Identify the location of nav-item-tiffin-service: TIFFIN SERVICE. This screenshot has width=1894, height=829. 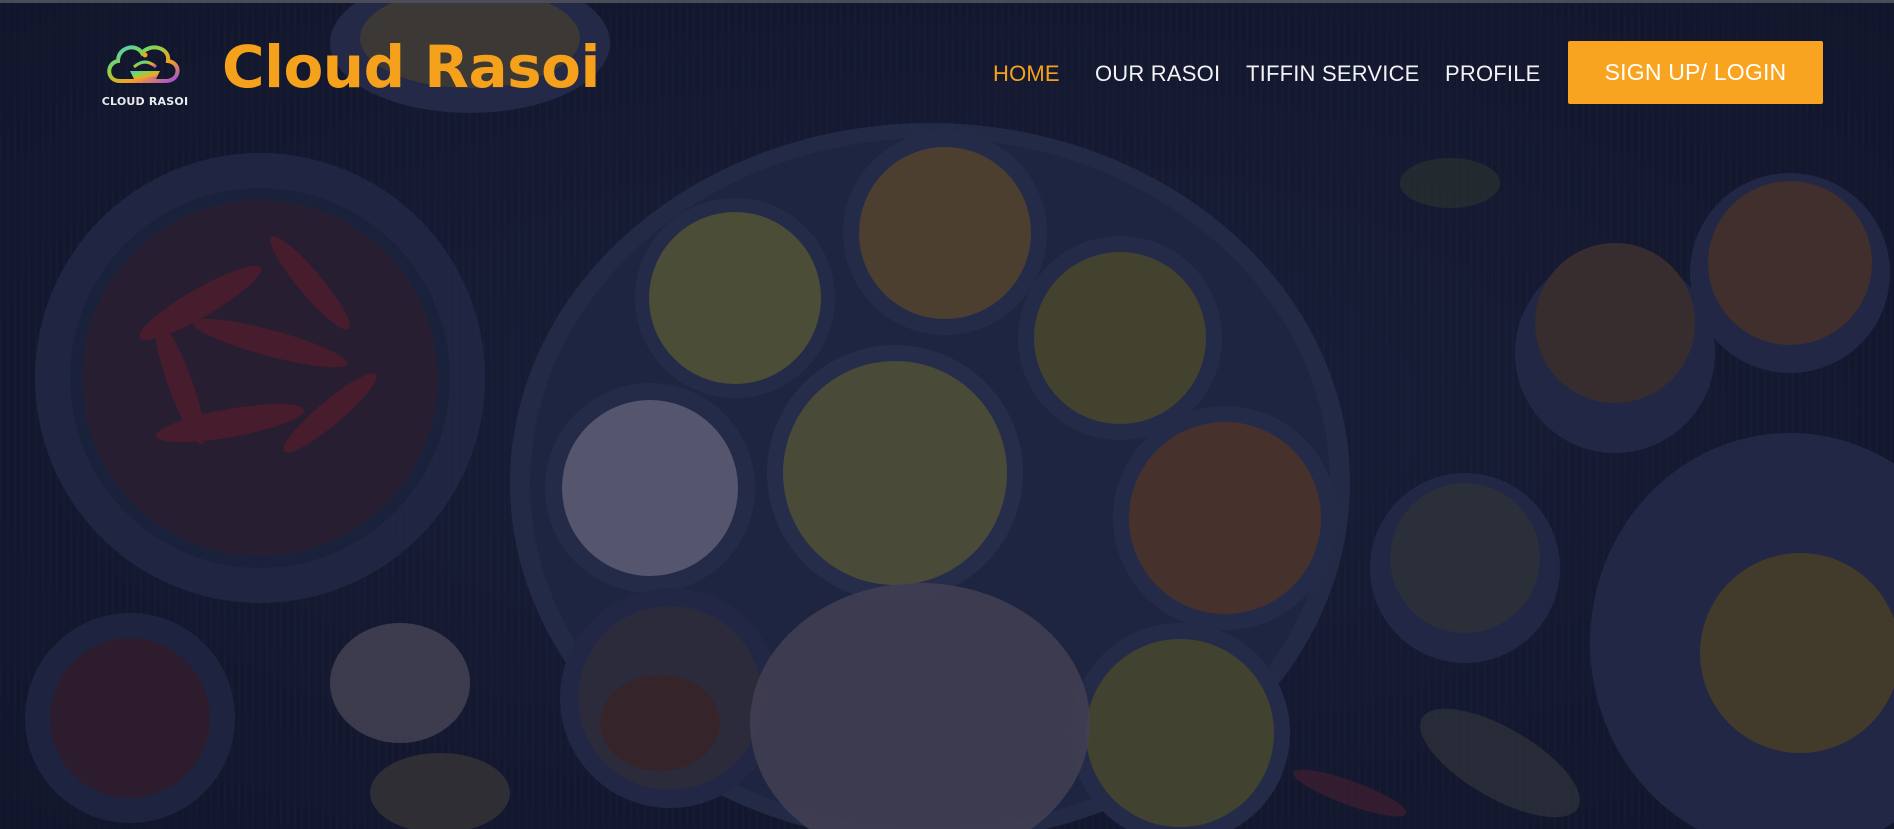
(1333, 74).